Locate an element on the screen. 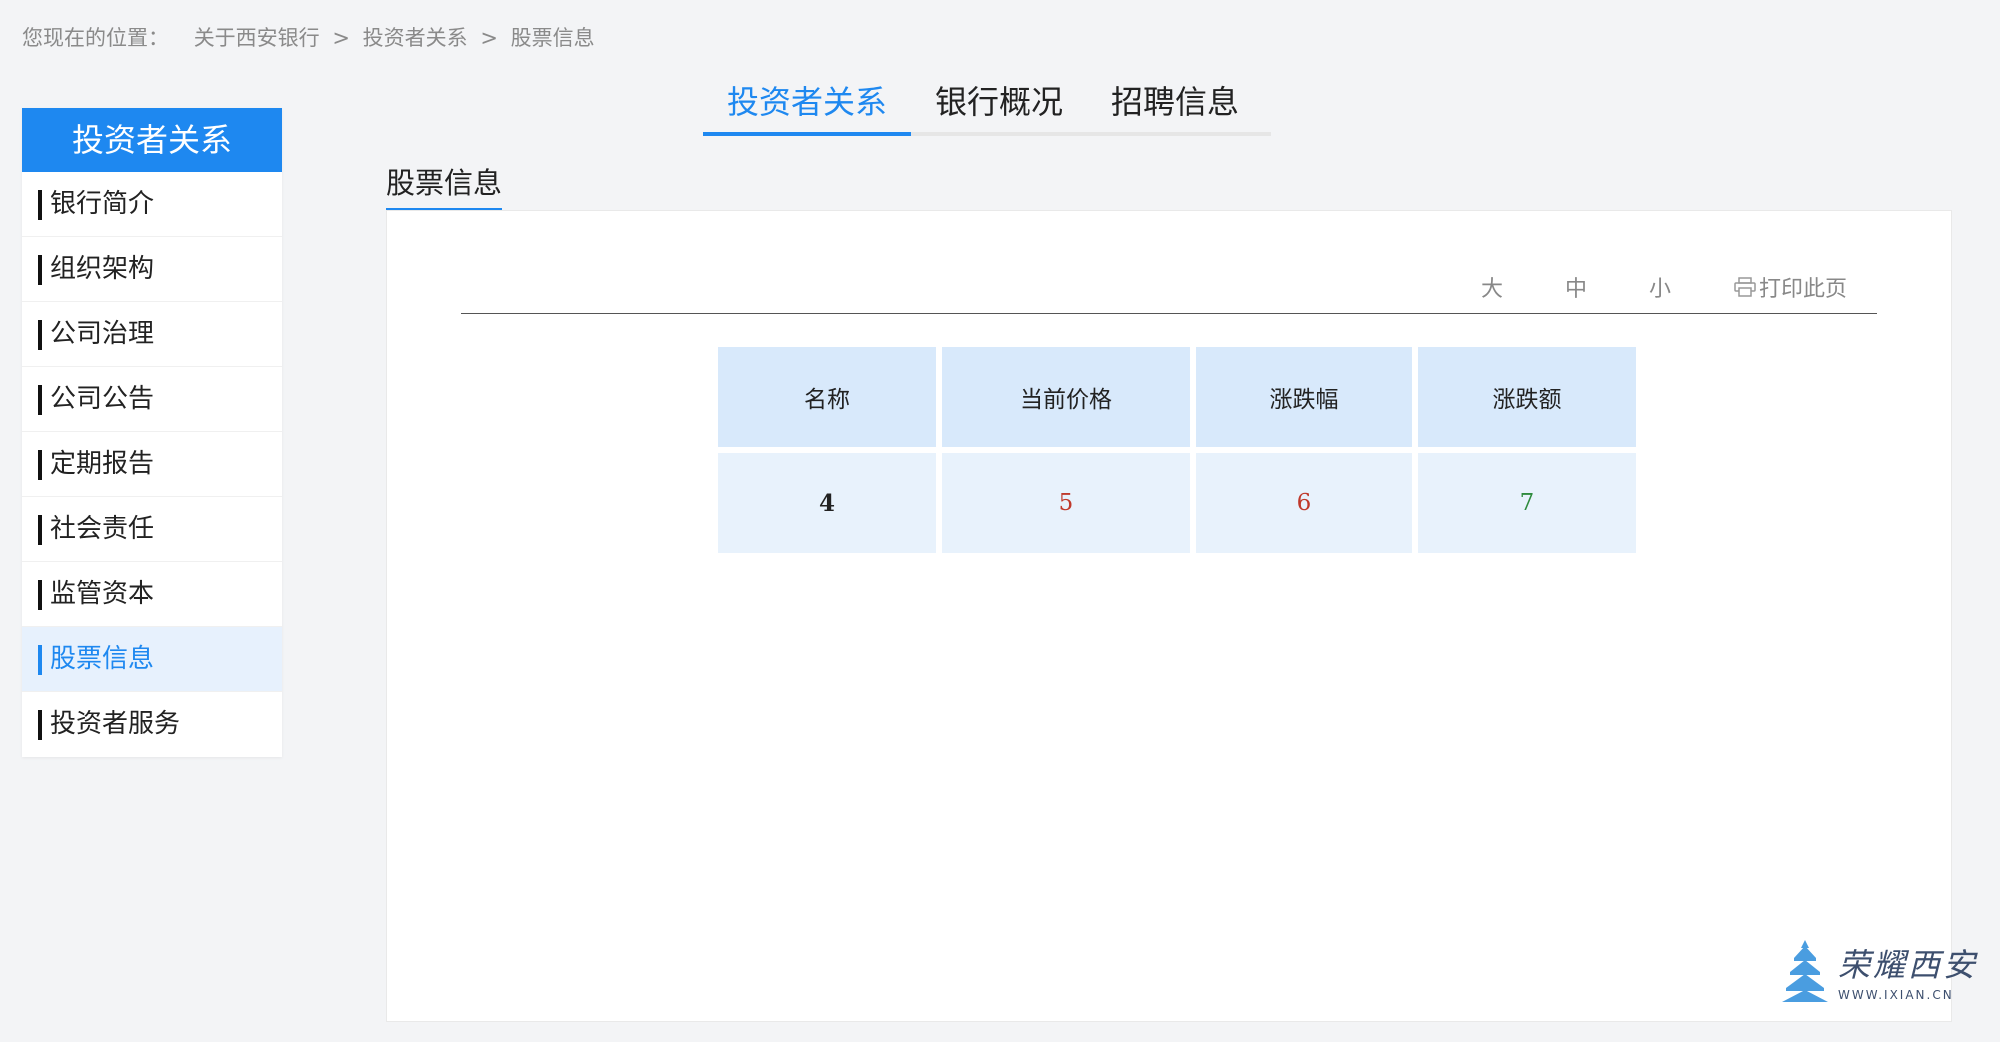 The height and width of the screenshot is (1042, 2000). printer-icon is located at coordinates (1745, 287).